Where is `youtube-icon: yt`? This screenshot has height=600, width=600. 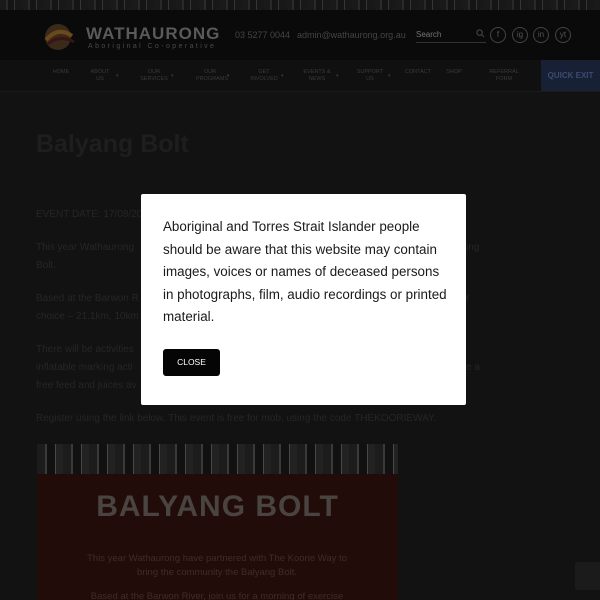 youtube-icon: yt is located at coordinates (563, 35).